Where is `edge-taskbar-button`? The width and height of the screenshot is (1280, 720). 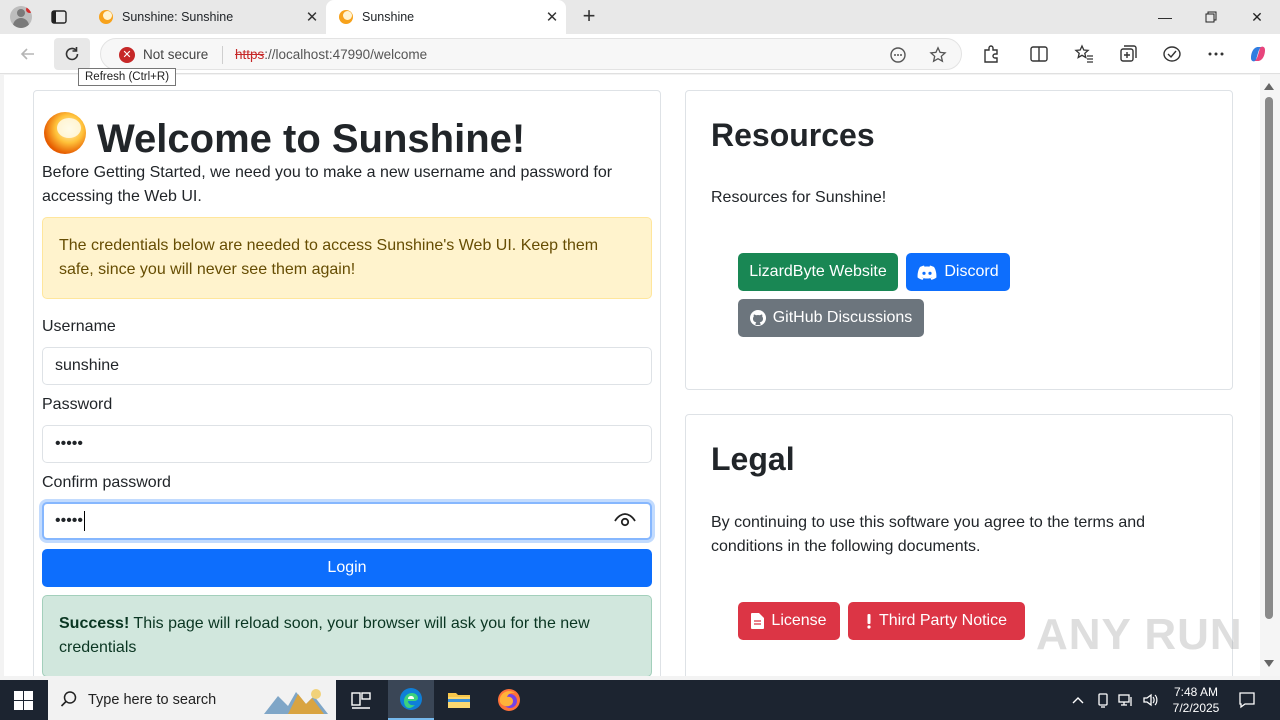
edge-taskbar-button is located at coordinates (411, 700).